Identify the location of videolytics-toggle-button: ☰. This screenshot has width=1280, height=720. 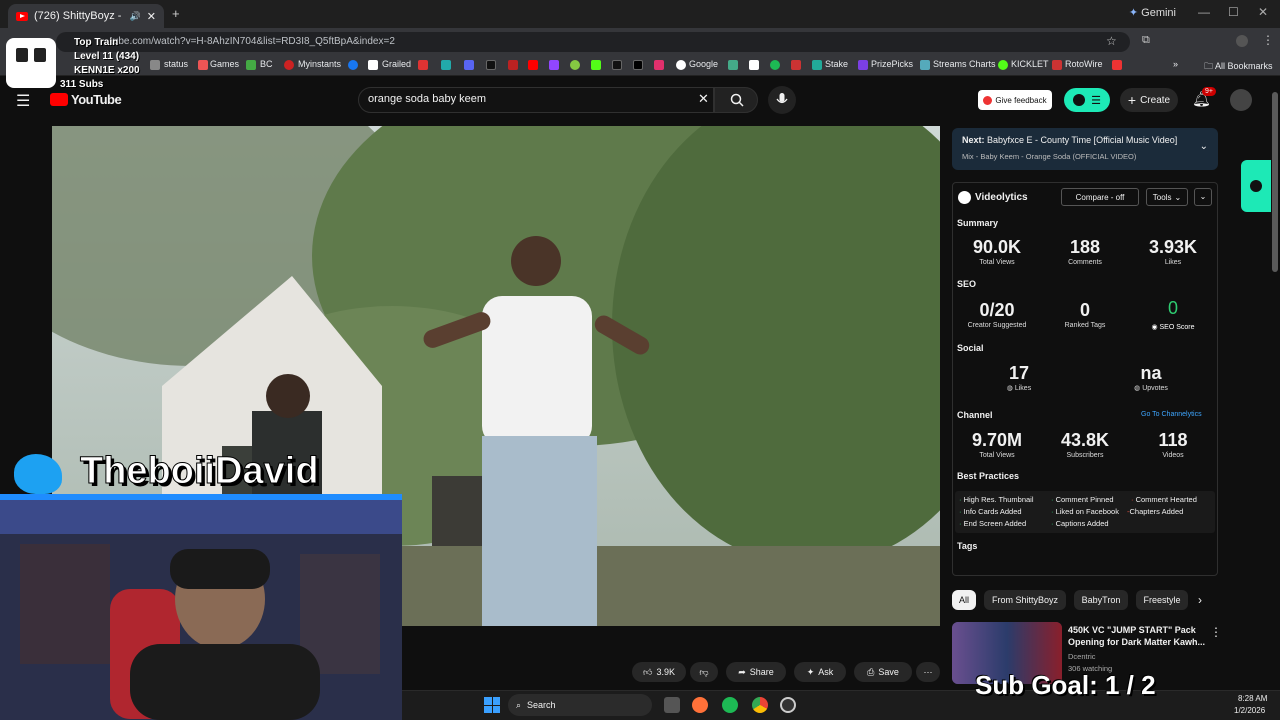
(1087, 100).